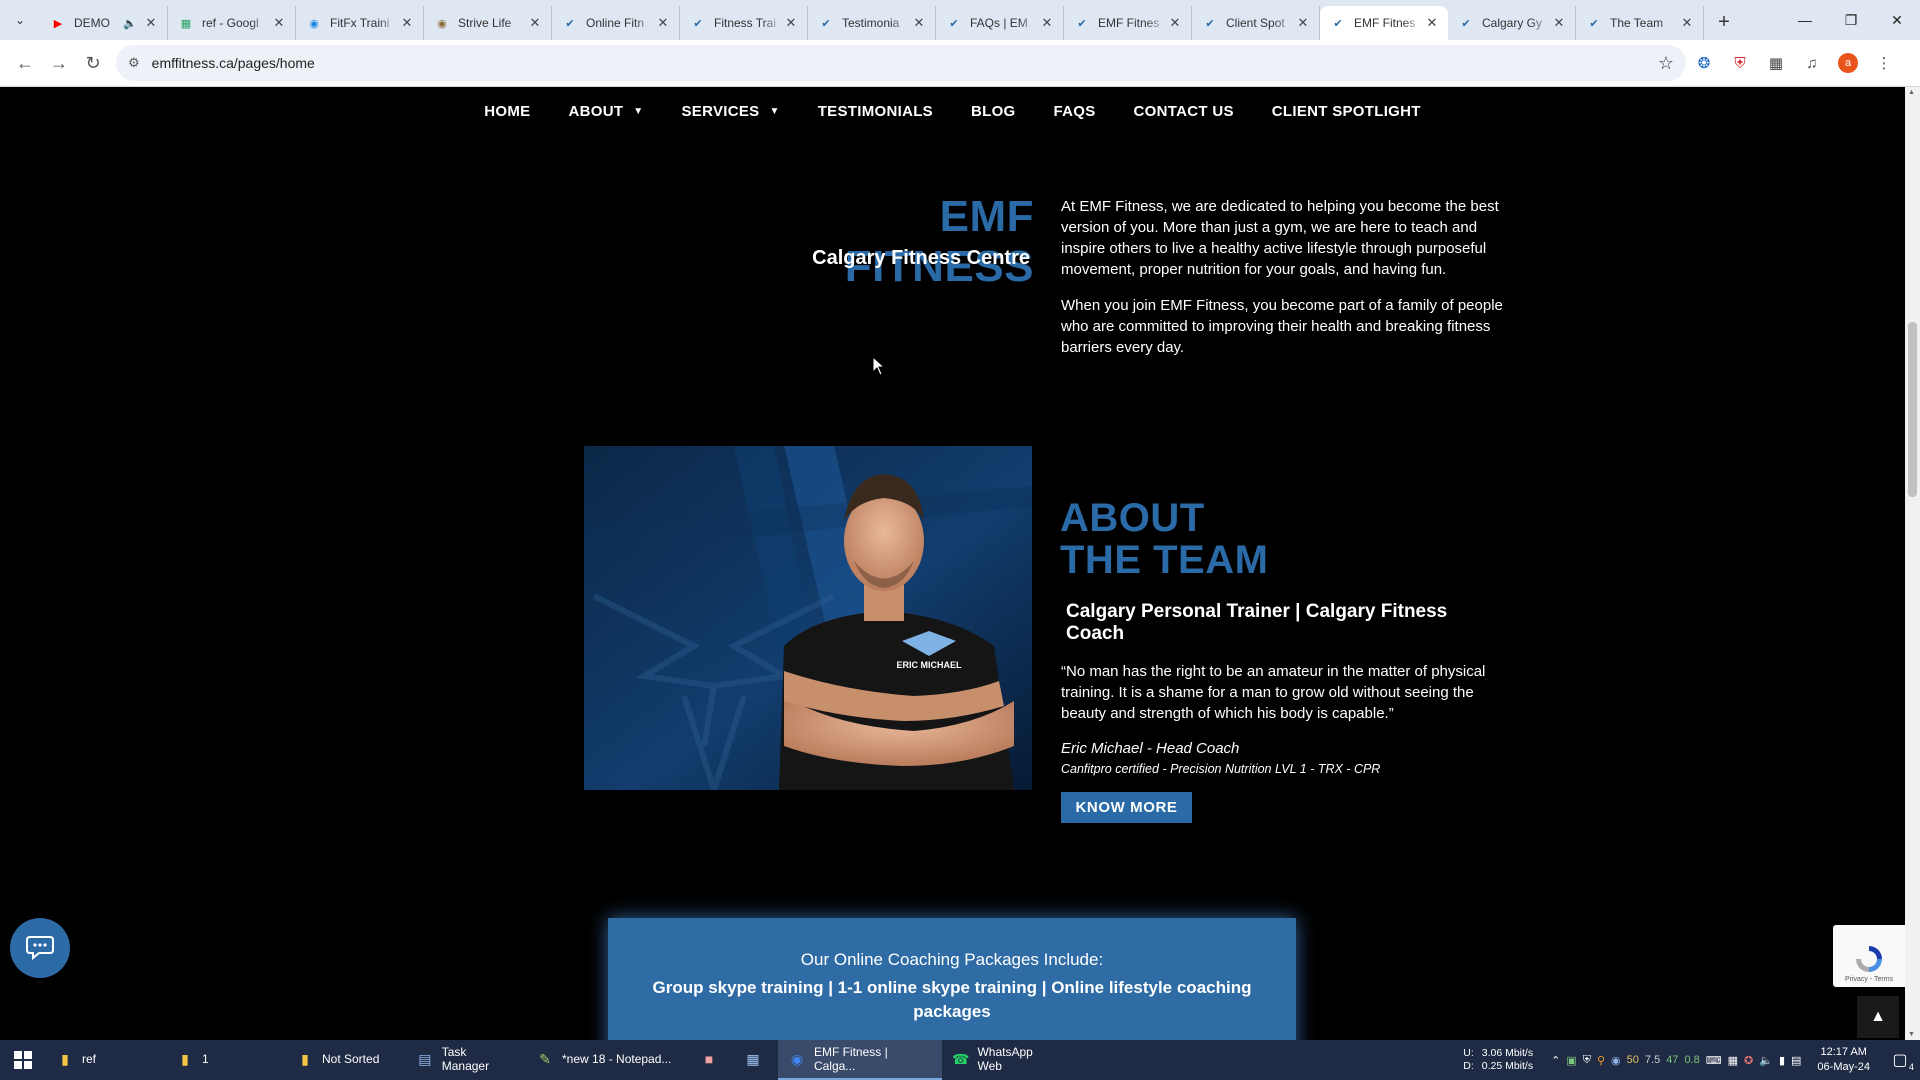 Image resolution: width=1920 pixels, height=1080 pixels. I want to click on tab-title: Strive Life, so click(485, 23).